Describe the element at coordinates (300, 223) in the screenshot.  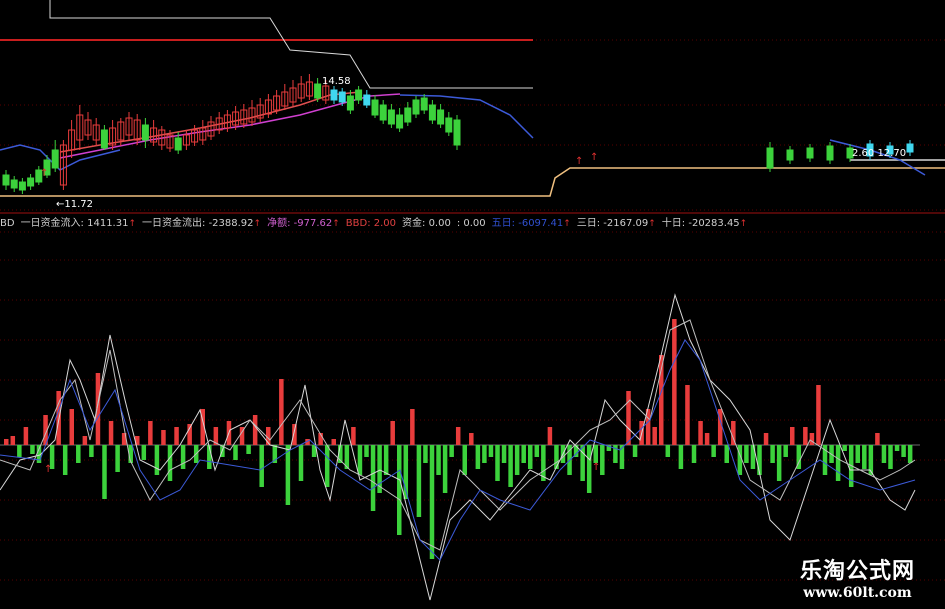
I see `indicator-item: 净额: -977.62` at that location.